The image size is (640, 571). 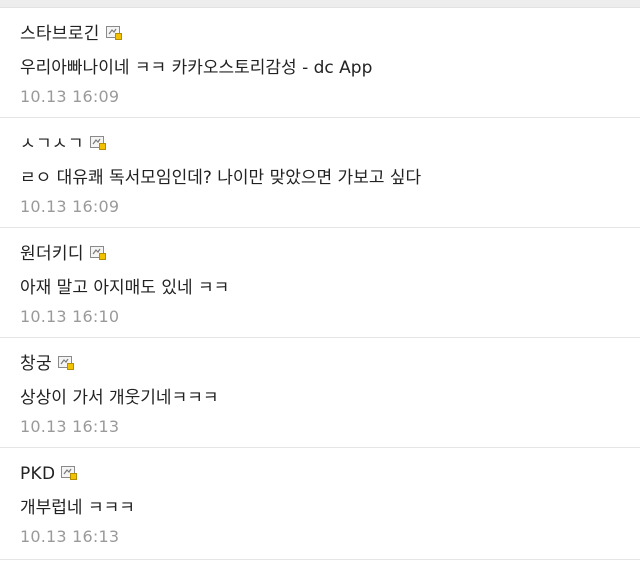 What do you see at coordinates (52, 254) in the screenshot?
I see `comment-author: 원더키디` at bounding box center [52, 254].